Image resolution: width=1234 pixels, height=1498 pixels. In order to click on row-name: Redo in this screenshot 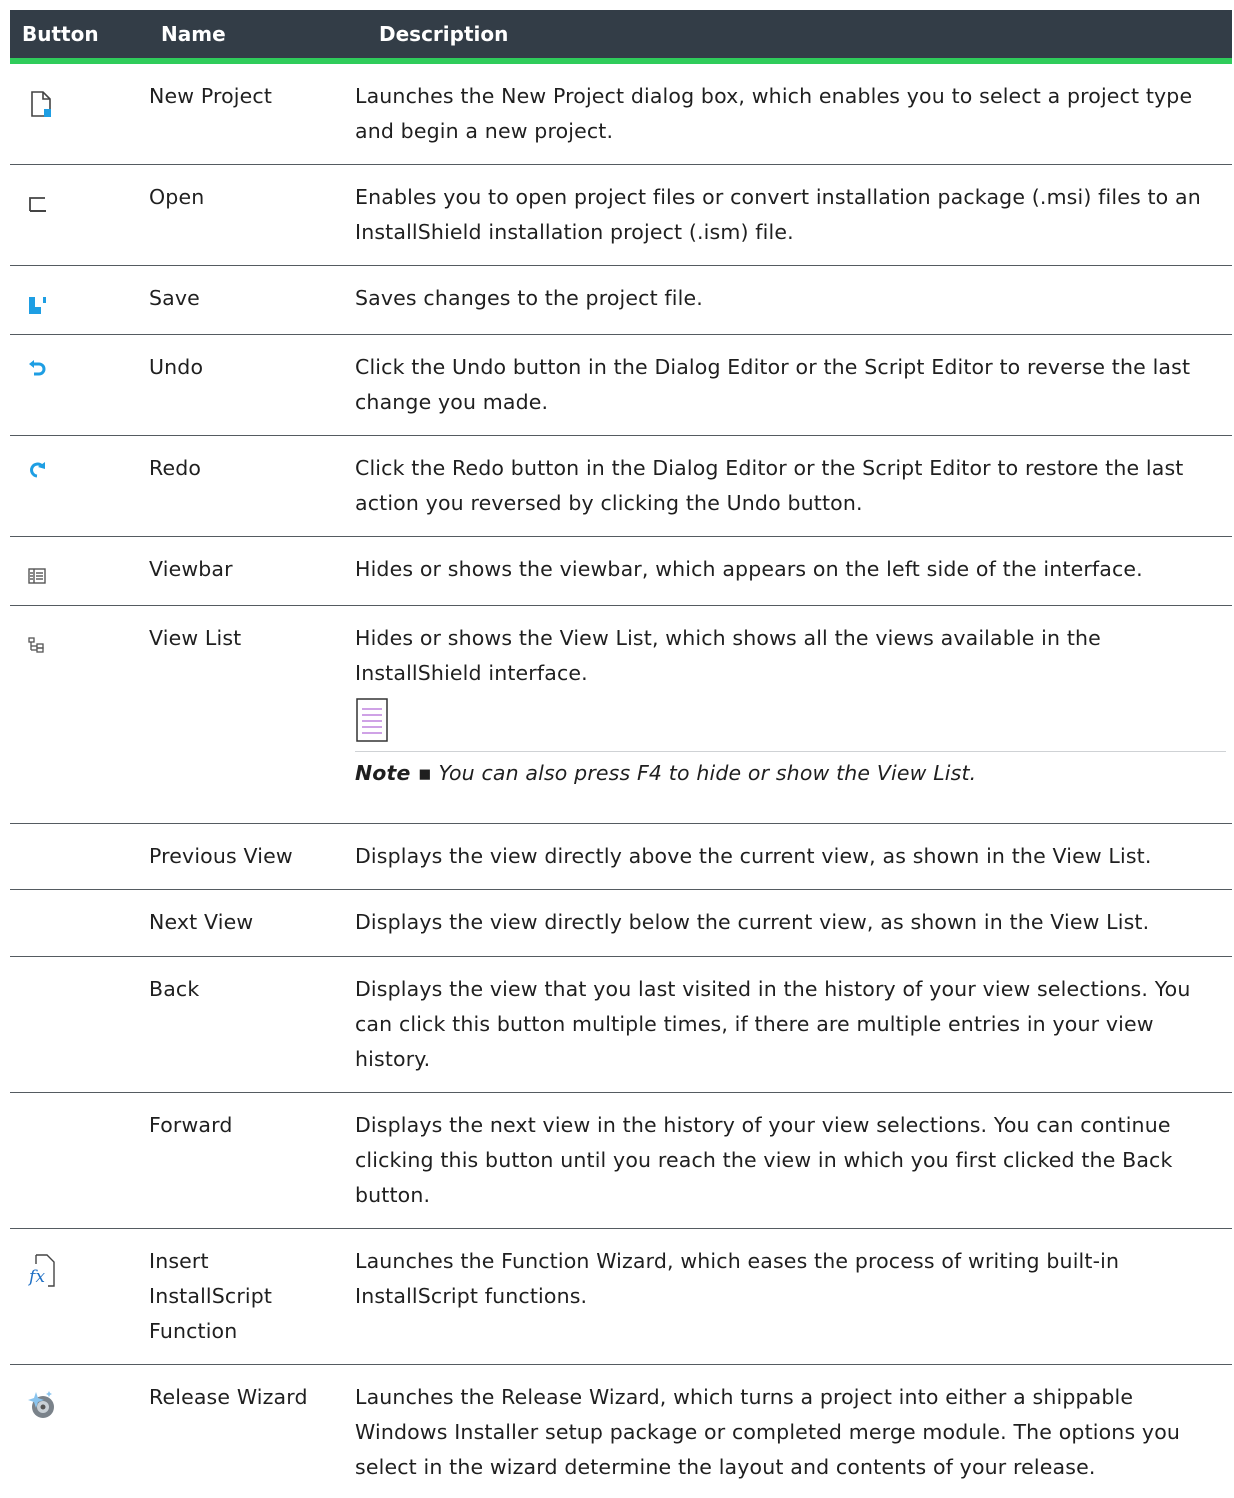, I will do `click(175, 468)`.